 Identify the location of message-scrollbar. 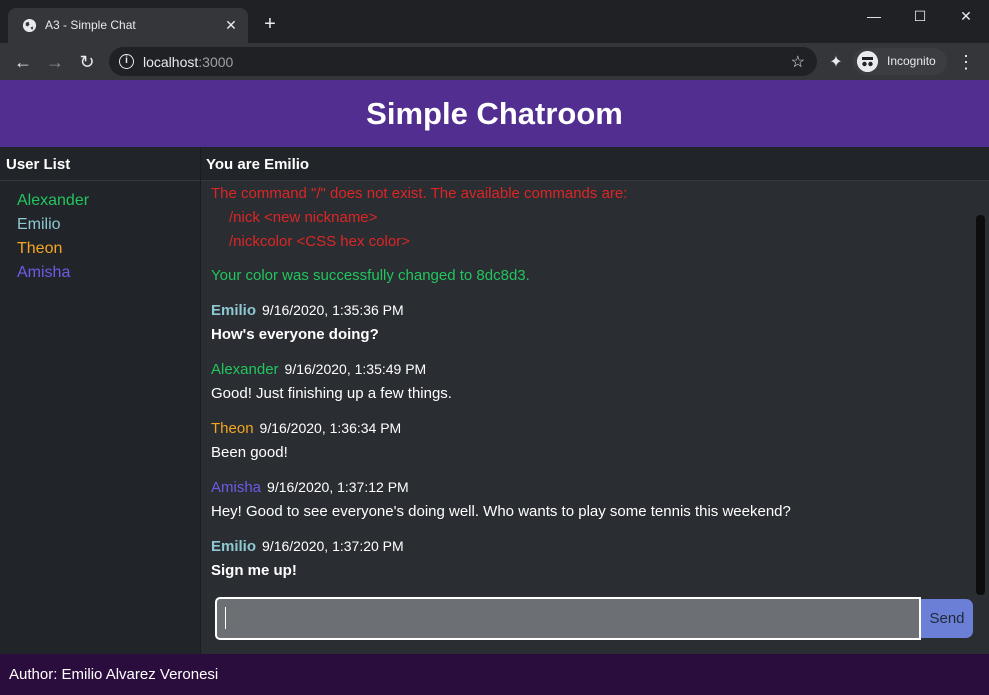
(980, 405).